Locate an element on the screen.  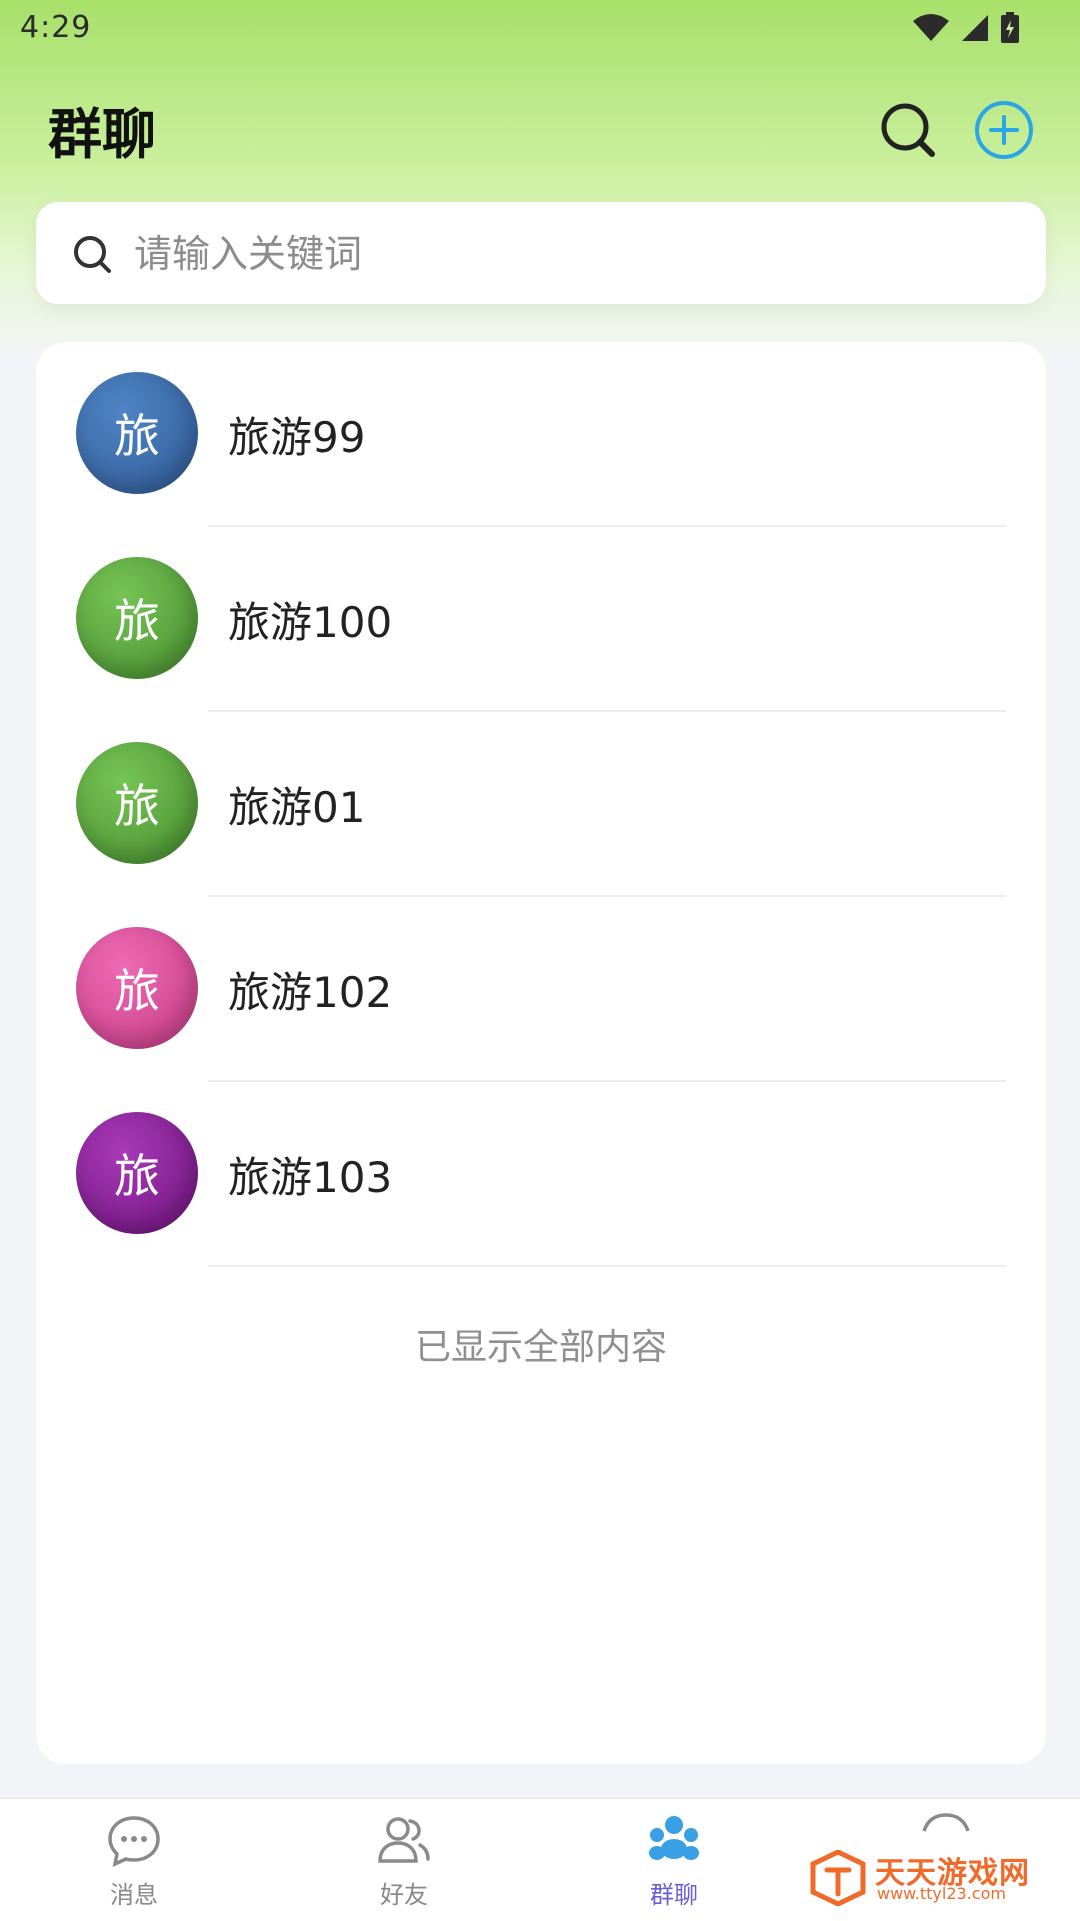
app-header: 群聊 is located at coordinates (540, 130).